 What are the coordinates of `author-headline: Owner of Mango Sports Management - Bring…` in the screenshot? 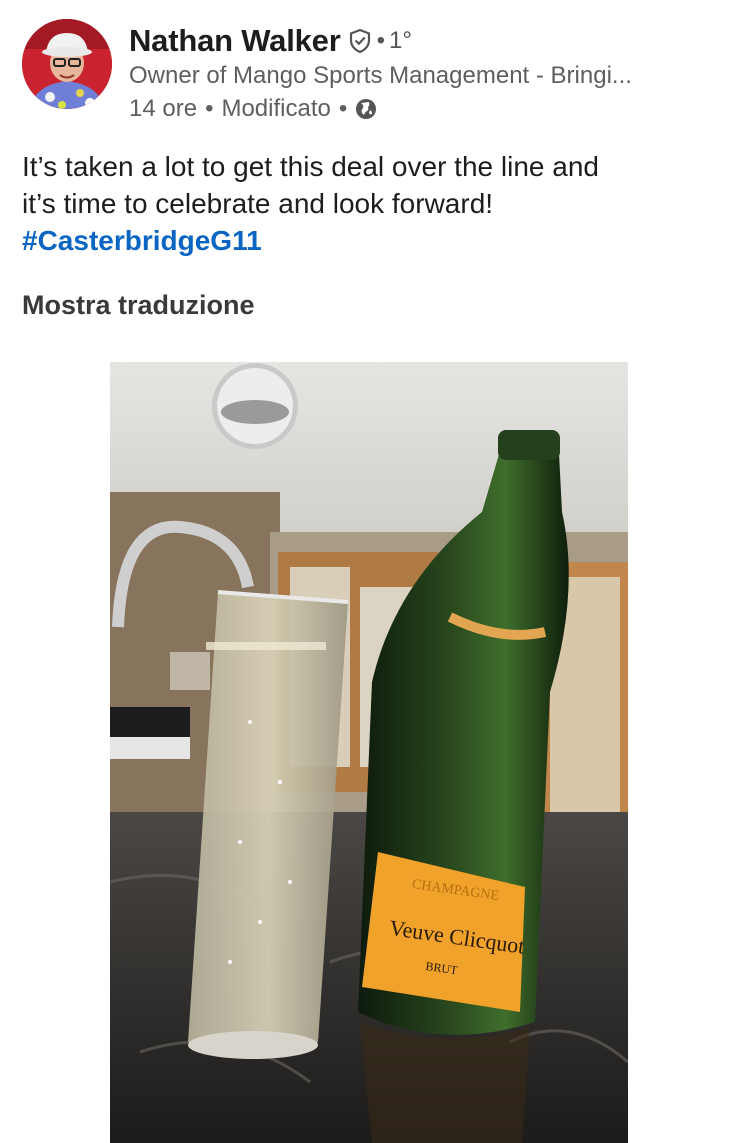 It's located at (380, 75).